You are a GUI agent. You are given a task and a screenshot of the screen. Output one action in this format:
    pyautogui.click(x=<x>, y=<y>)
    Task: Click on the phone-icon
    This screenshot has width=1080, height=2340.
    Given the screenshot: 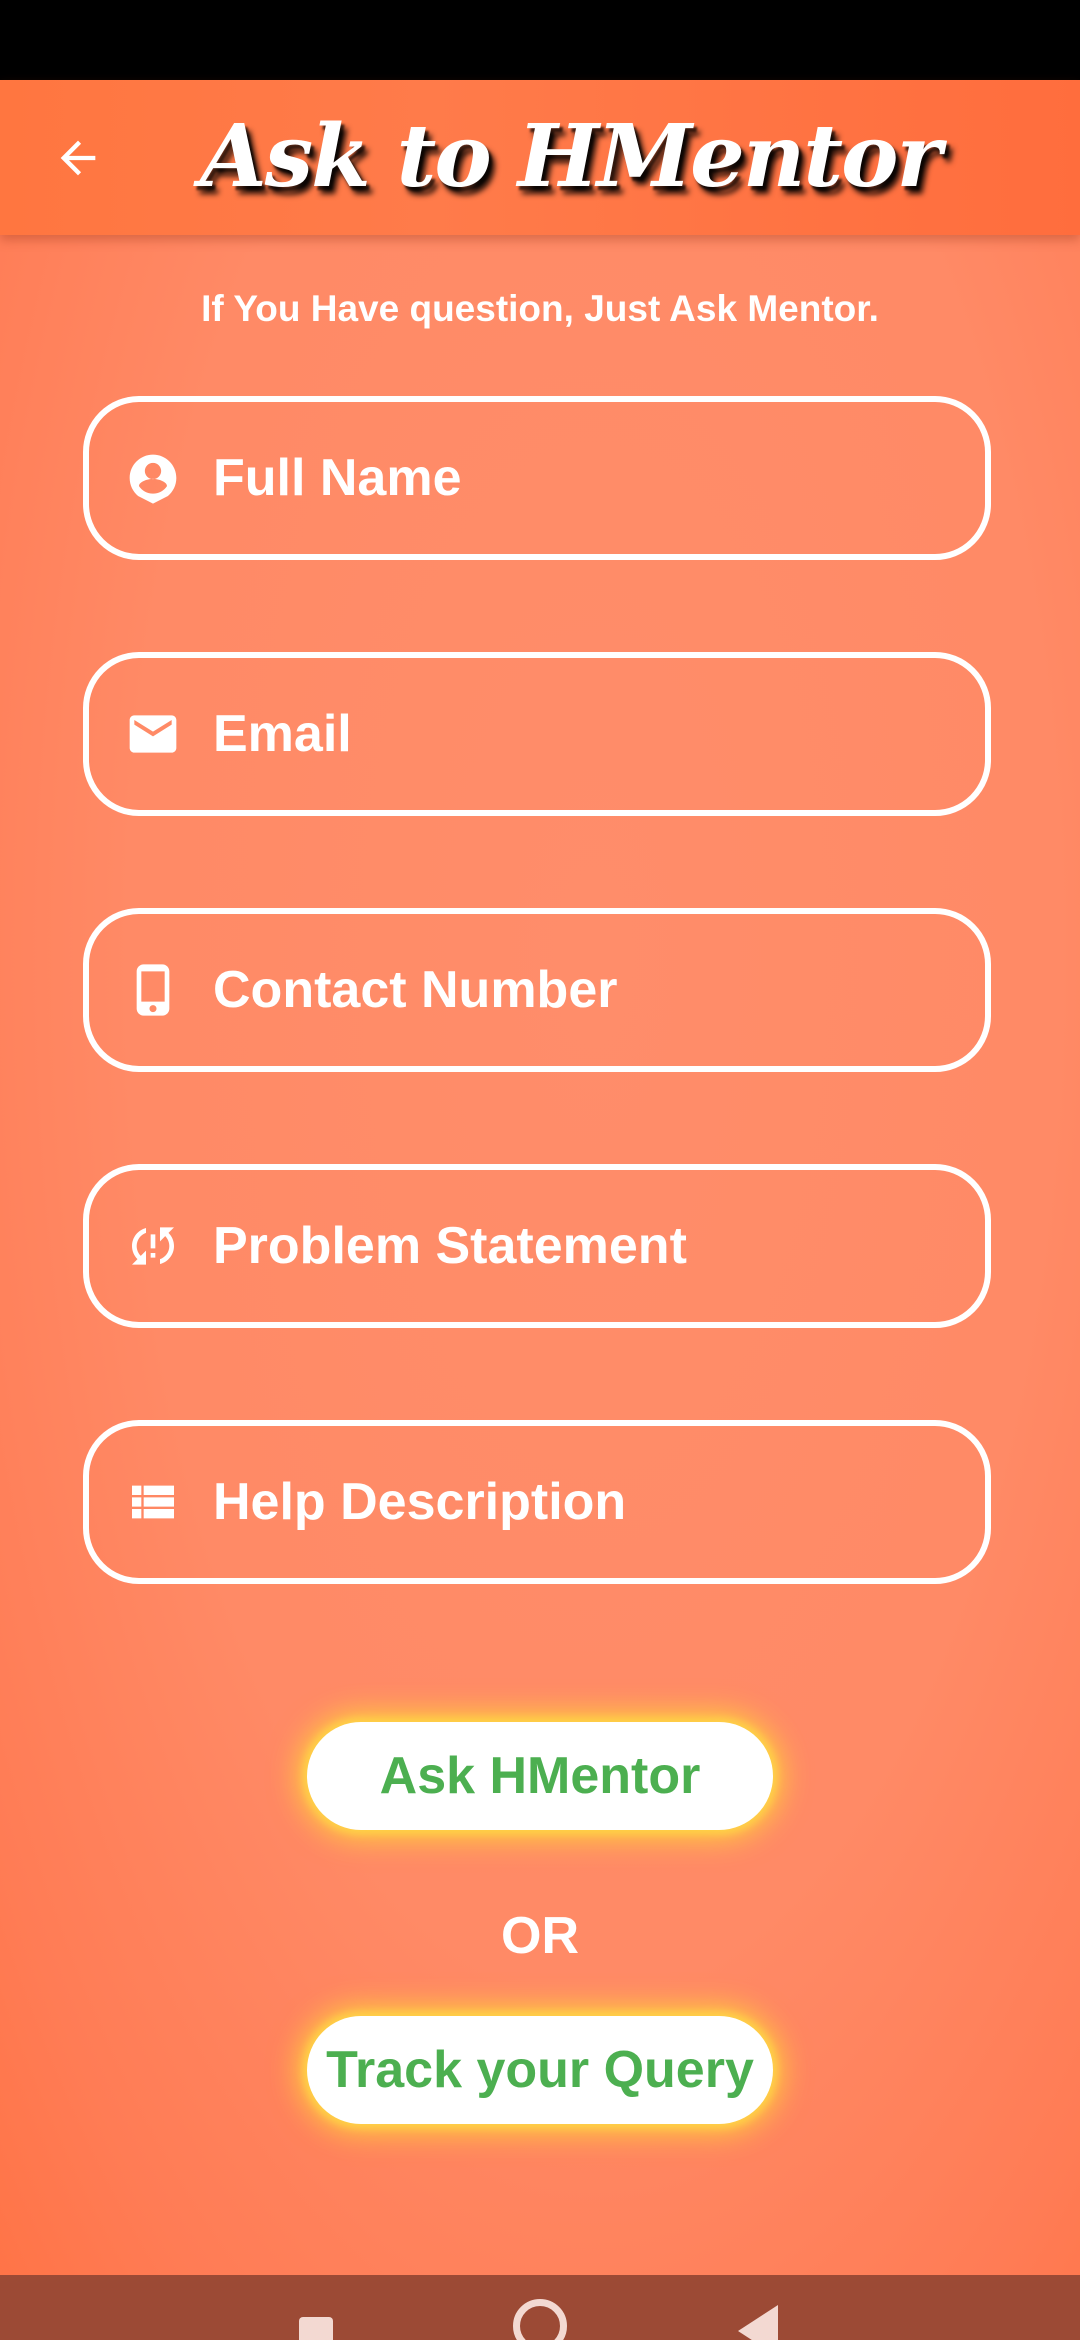 What is the action you would take?
    pyautogui.click(x=153, y=990)
    